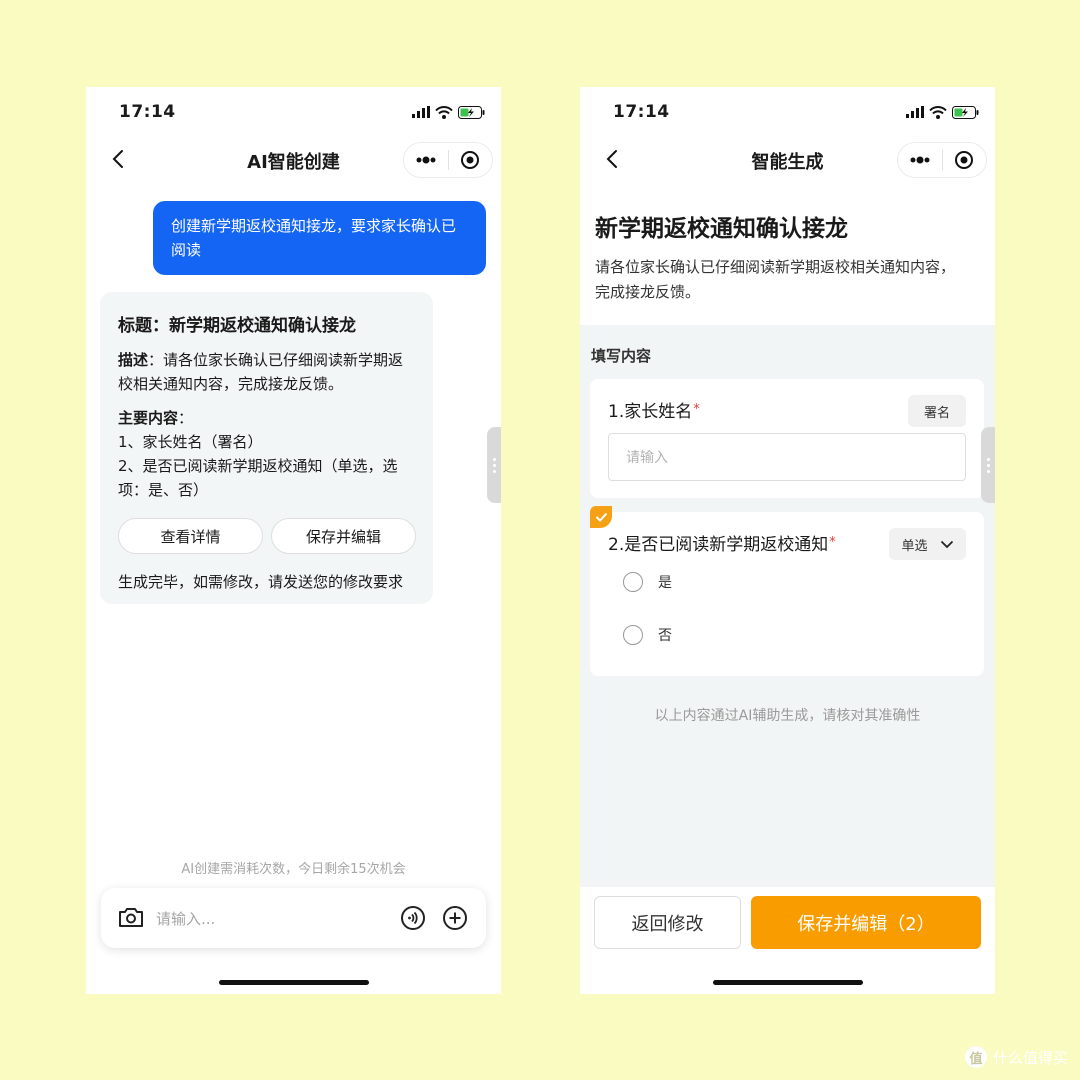 The image size is (1080, 1080). I want to click on question-type-dropdown: 单选, so click(927, 544).